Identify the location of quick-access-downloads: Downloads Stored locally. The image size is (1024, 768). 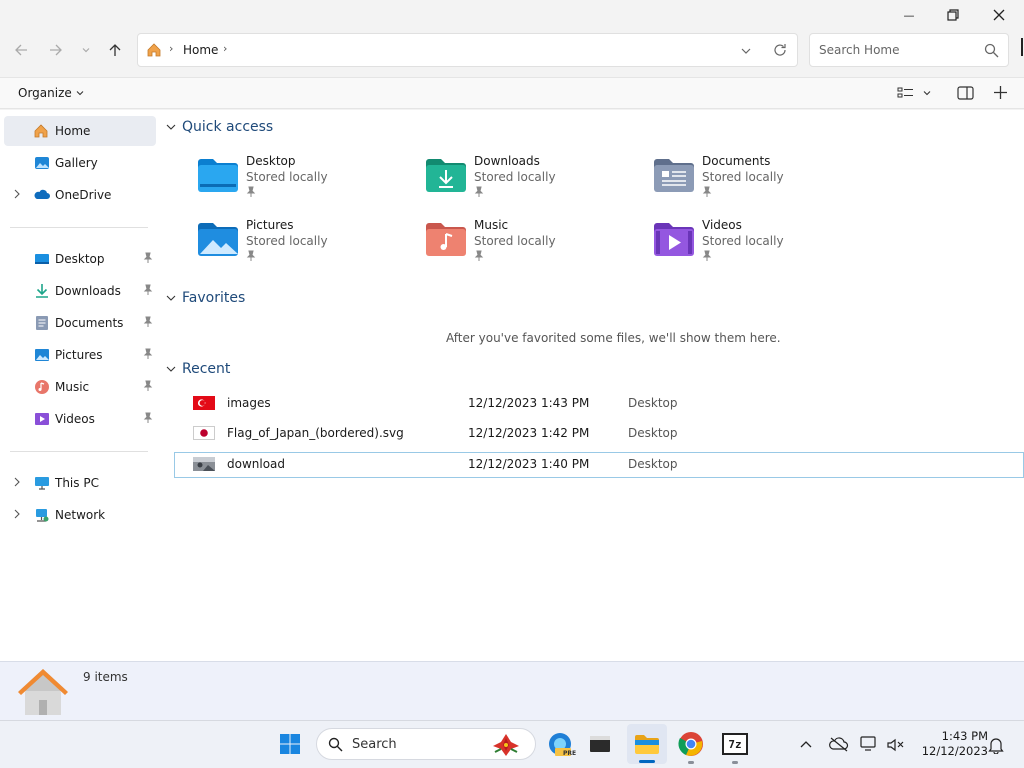
(534, 183).